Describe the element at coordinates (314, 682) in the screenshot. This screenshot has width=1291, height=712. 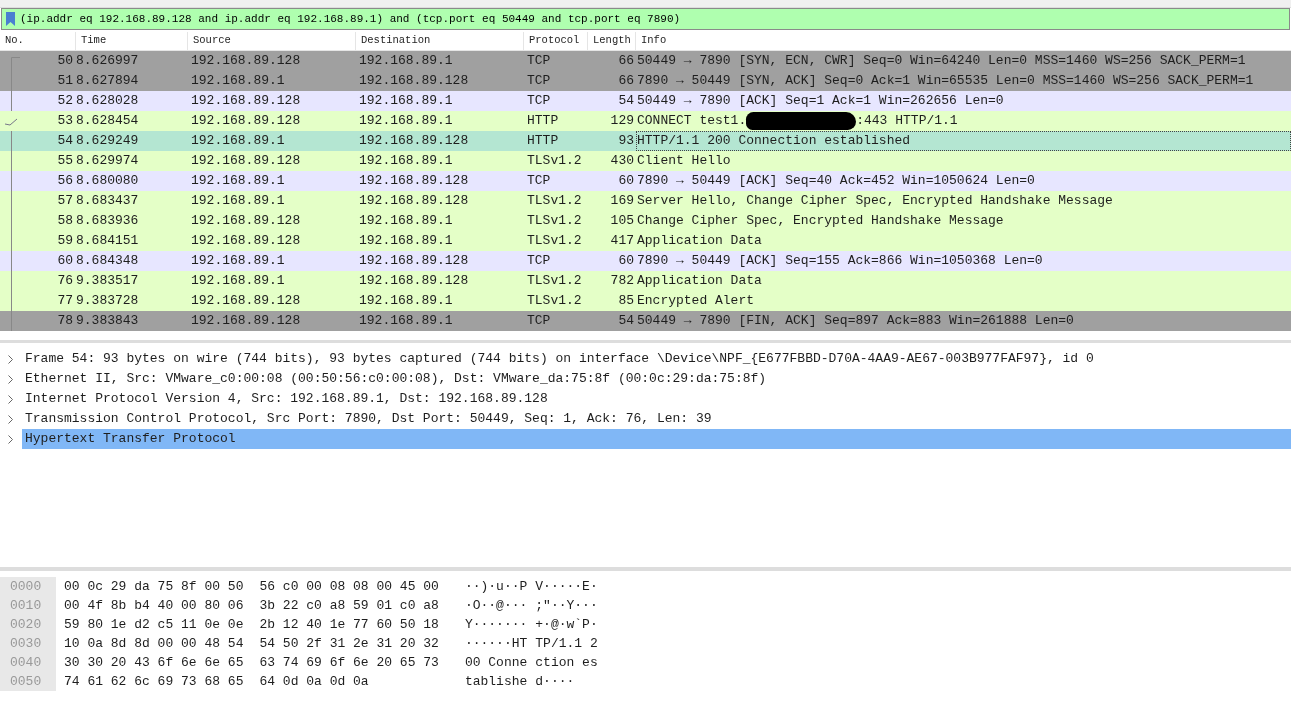
I see `hex-bytes: 64 0d 0a 0d 0a` at that location.